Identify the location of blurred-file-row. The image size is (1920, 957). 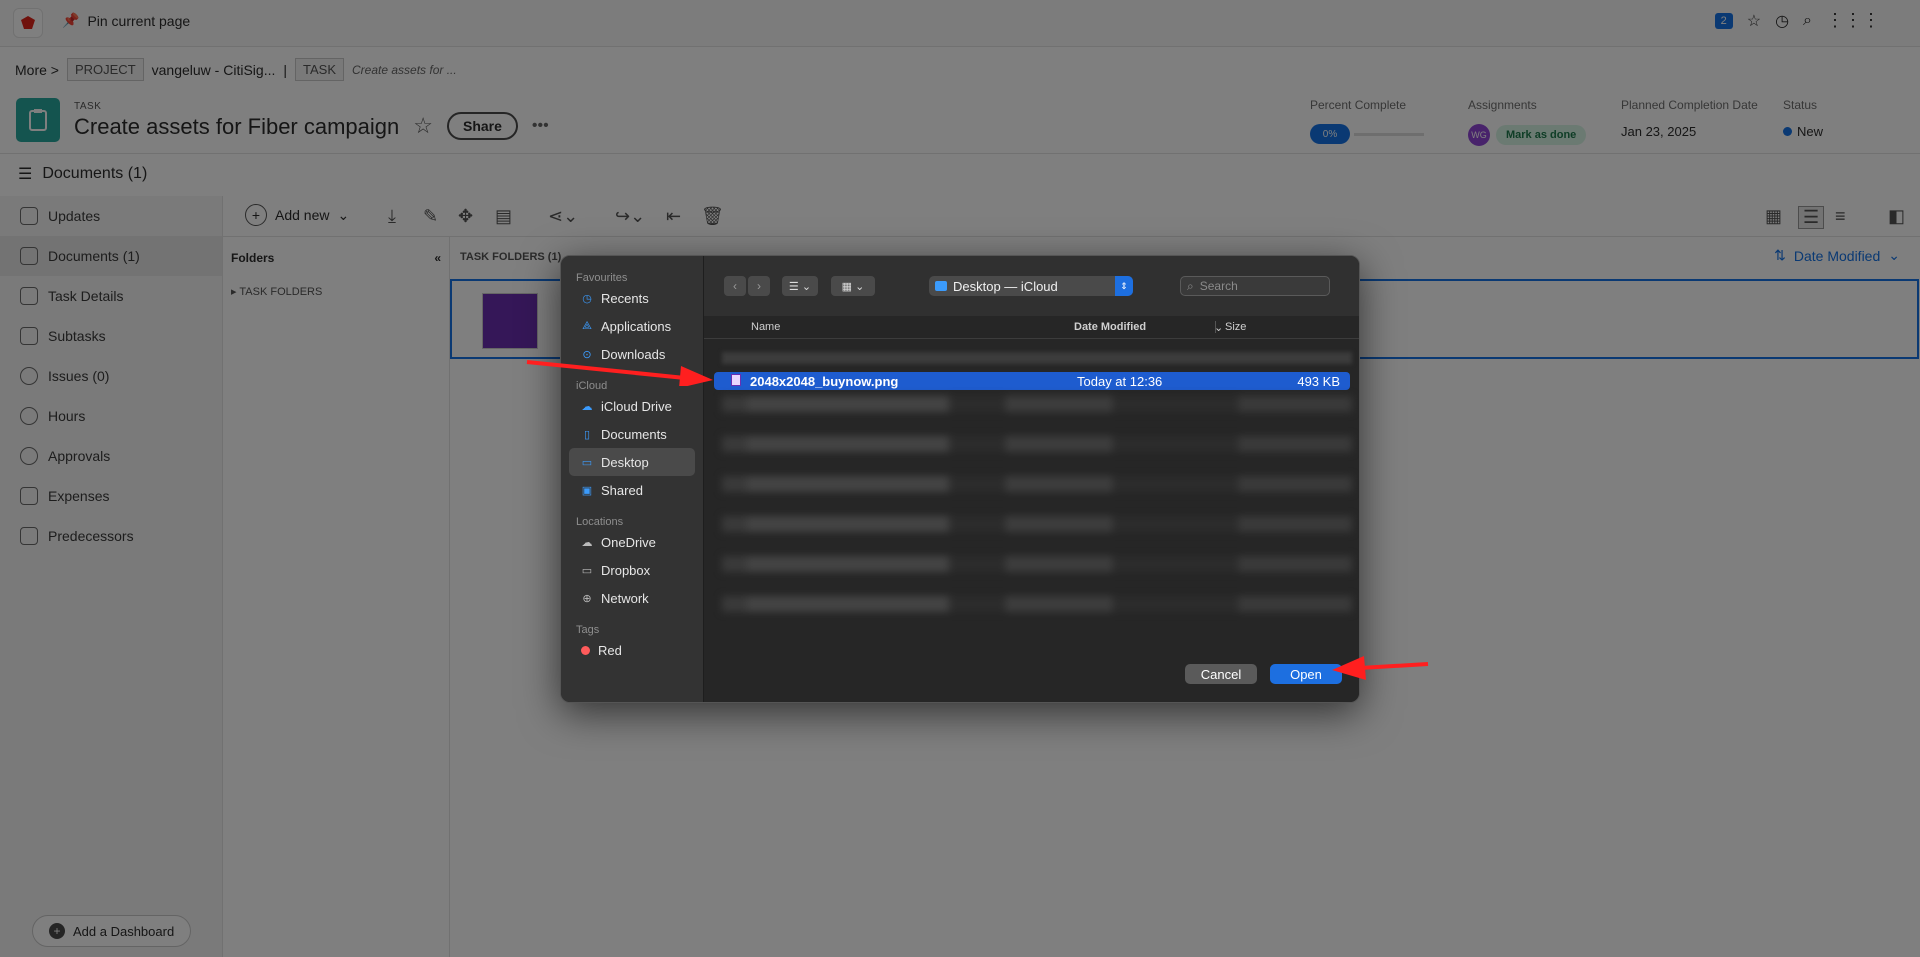
(1037, 358).